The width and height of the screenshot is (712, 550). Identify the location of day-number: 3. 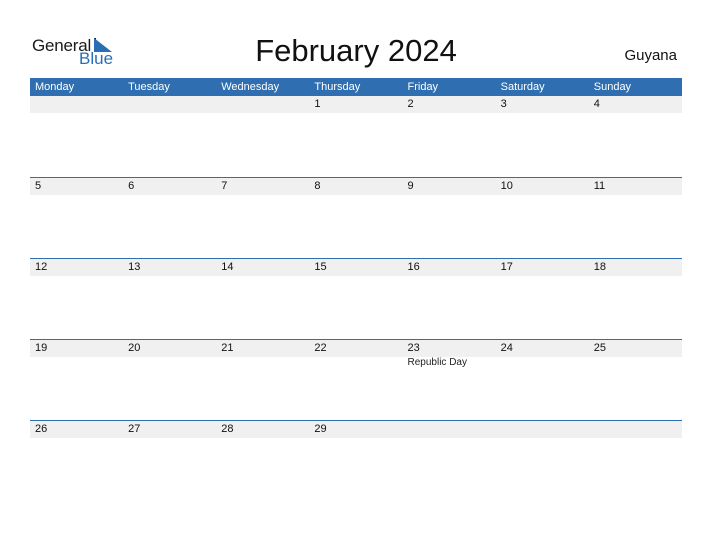
(503, 104).